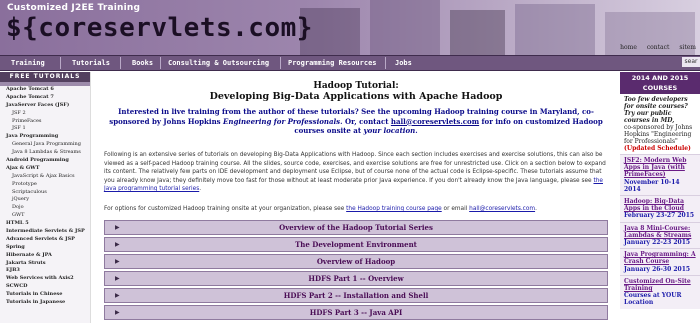 This screenshot has width=700, height=323. Describe the element at coordinates (691, 62) in the screenshot. I see `search-box: sear` at that location.